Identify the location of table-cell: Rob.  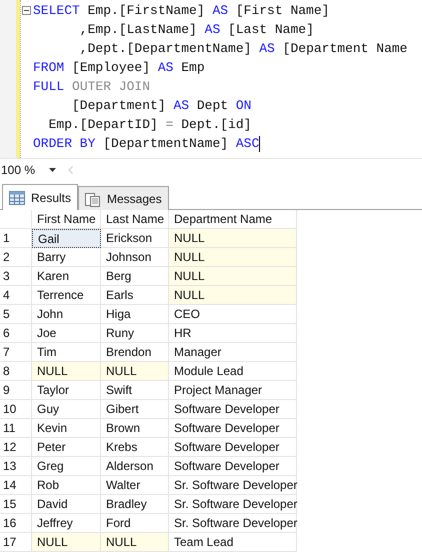
(66, 485).